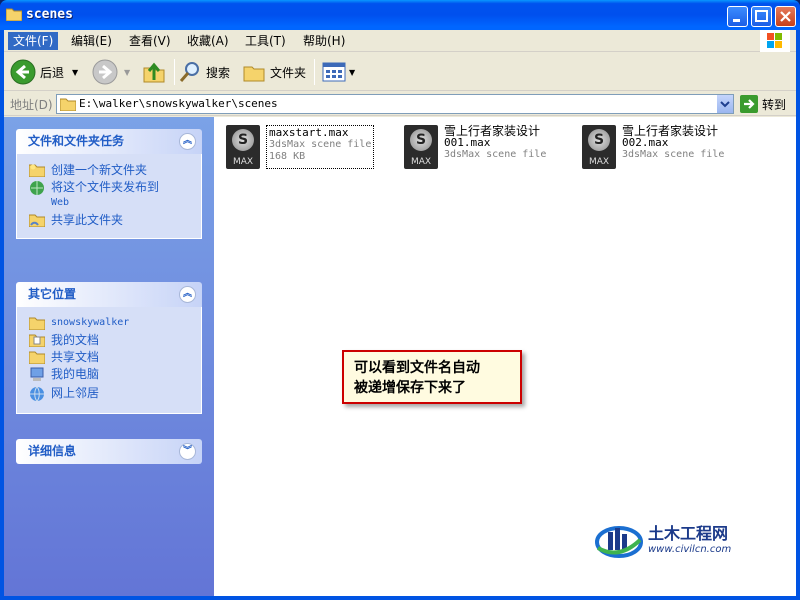 Image resolution: width=800 pixels, height=600 pixels. Describe the element at coordinates (105, 187) in the screenshot. I see `task-label-line1: 将这个文件夹发布到` at that location.